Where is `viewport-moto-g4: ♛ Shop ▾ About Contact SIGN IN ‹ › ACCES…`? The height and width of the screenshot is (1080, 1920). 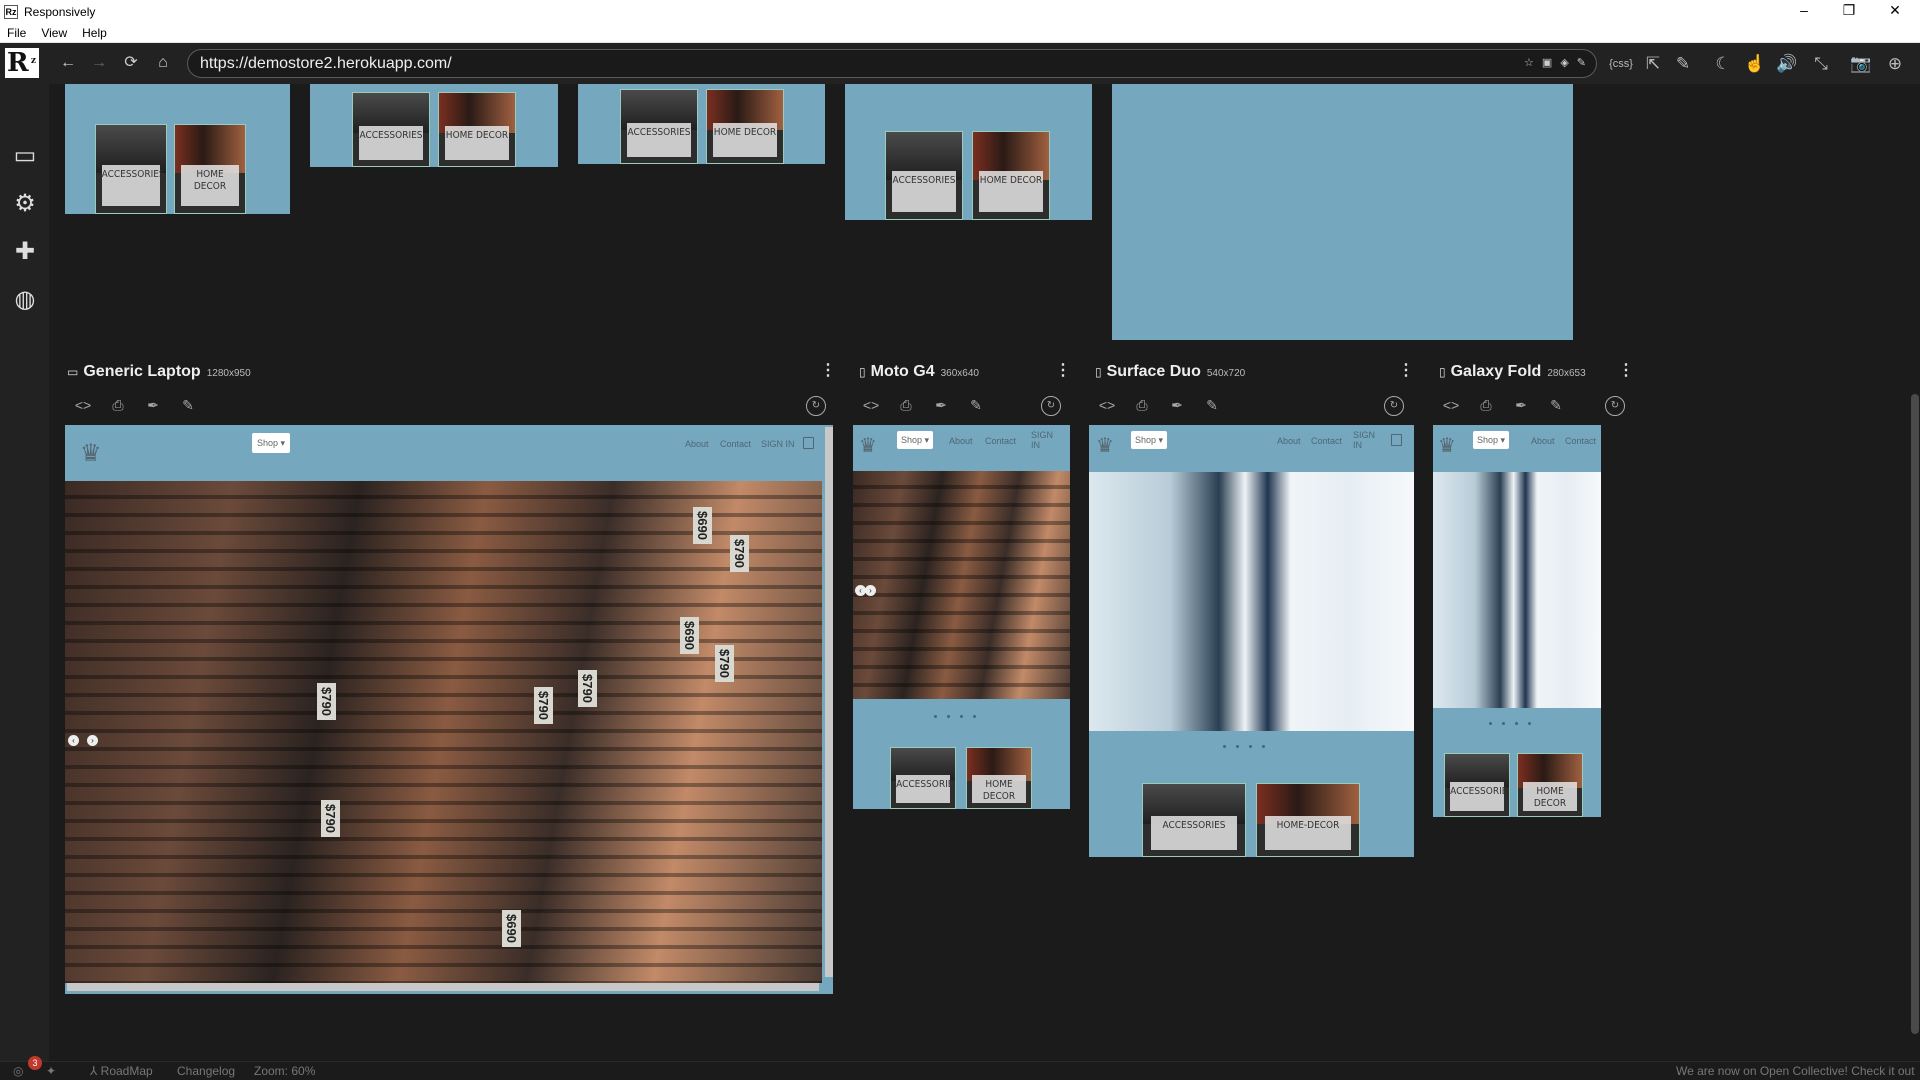
viewport-moto-g4: ♛ Shop ▾ About Contact SIGN IN ‹ › ACCES… is located at coordinates (961, 617).